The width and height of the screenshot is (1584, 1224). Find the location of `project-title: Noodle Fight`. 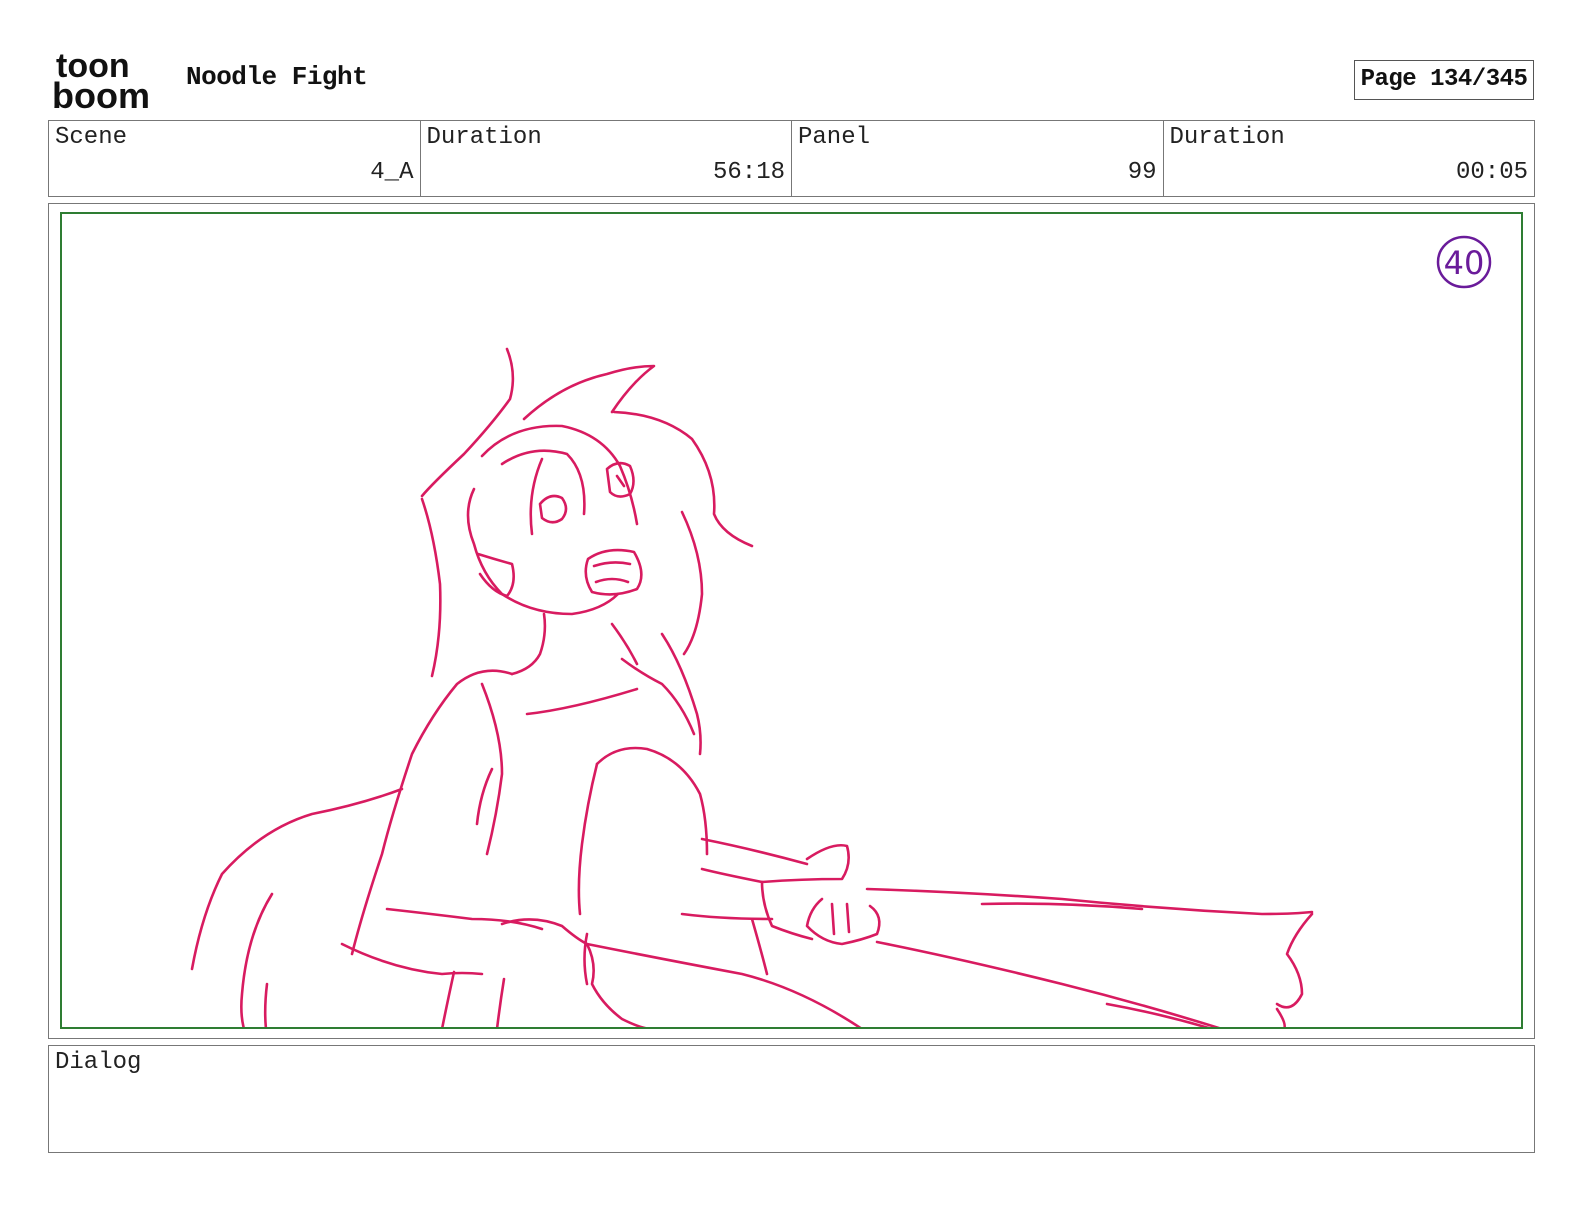

project-title: Noodle Fight is located at coordinates (277, 77).